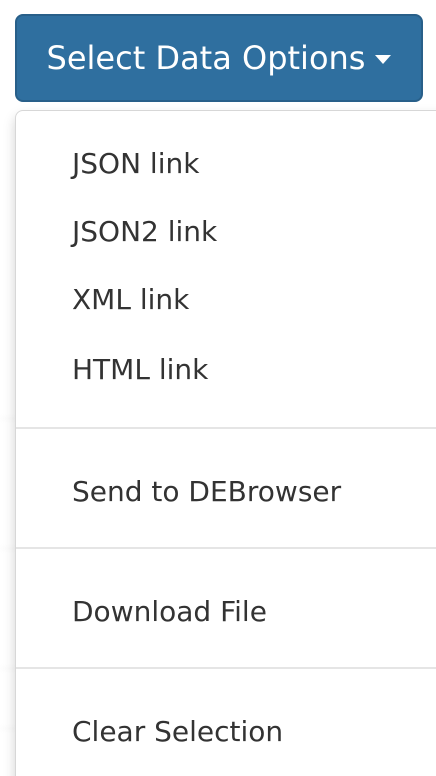 The height and width of the screenshot is (776, 436). I want to click on menu-item-json-link: JSON link, so click(226, 163).